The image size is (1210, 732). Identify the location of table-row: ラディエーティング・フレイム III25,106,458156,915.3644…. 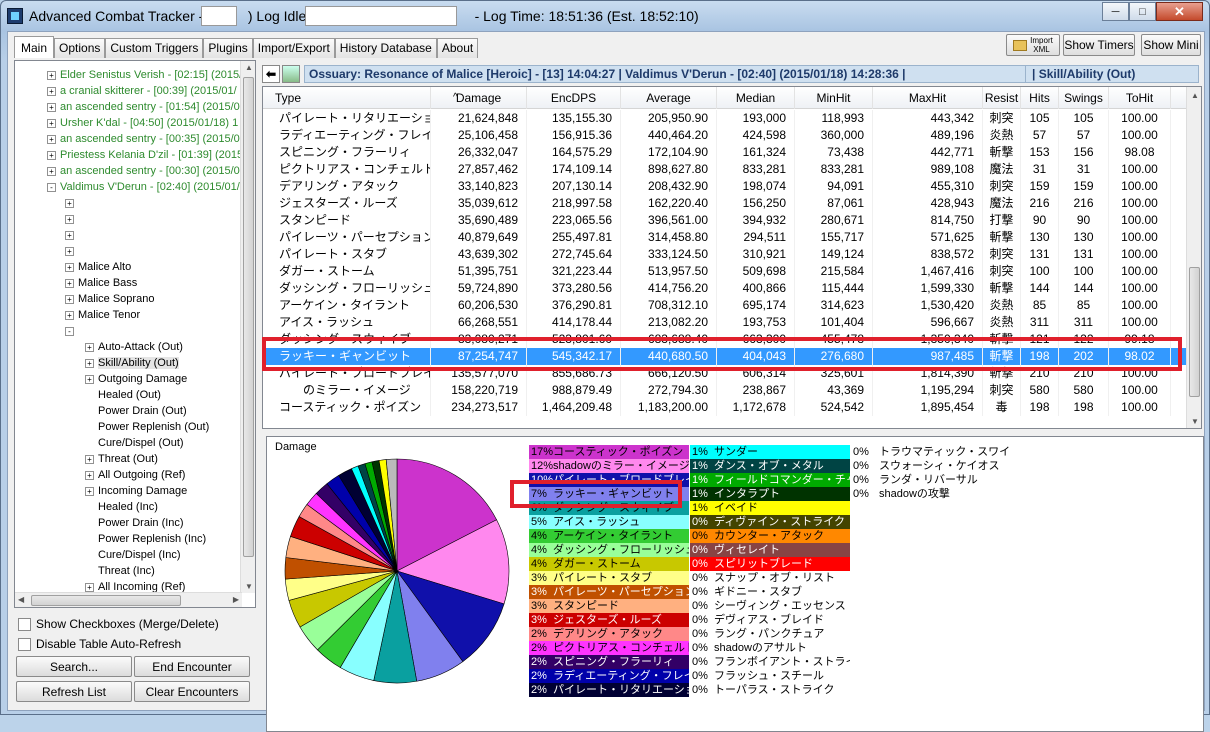
(725, 135).